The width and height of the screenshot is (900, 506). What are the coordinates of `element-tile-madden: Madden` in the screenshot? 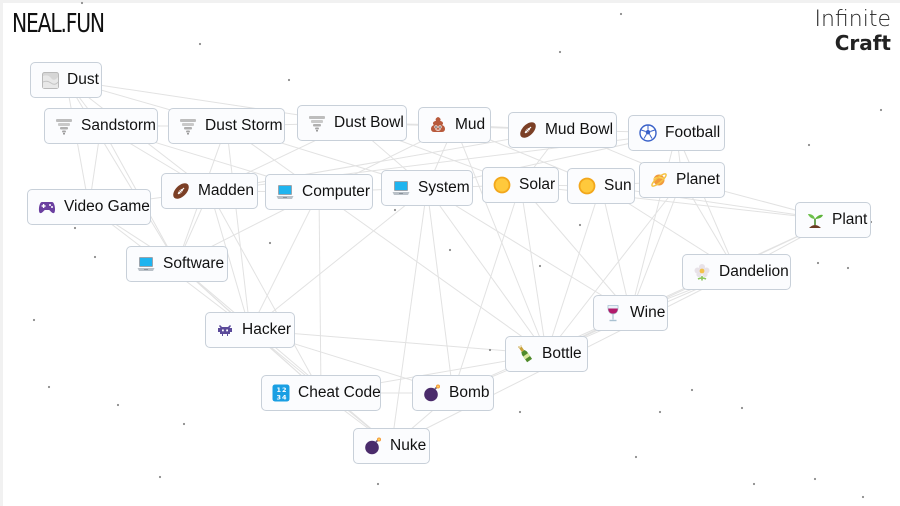 It's located at (209, 191).